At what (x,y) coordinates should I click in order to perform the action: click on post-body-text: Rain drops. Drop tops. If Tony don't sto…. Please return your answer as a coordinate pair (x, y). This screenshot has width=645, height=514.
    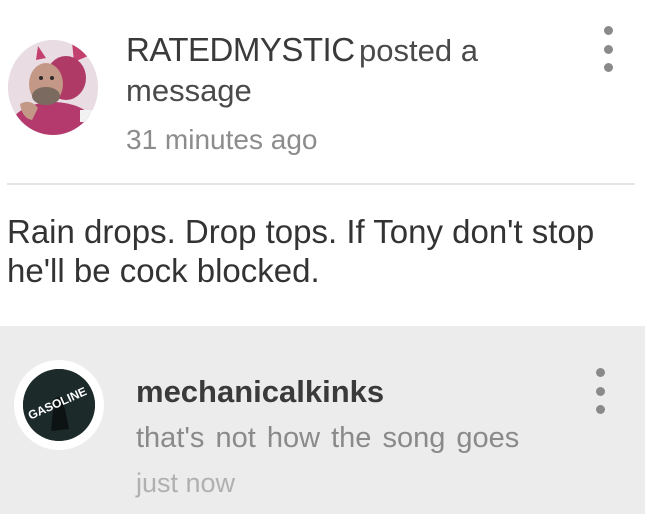
    Looking at the image, I should click on (301, 251).